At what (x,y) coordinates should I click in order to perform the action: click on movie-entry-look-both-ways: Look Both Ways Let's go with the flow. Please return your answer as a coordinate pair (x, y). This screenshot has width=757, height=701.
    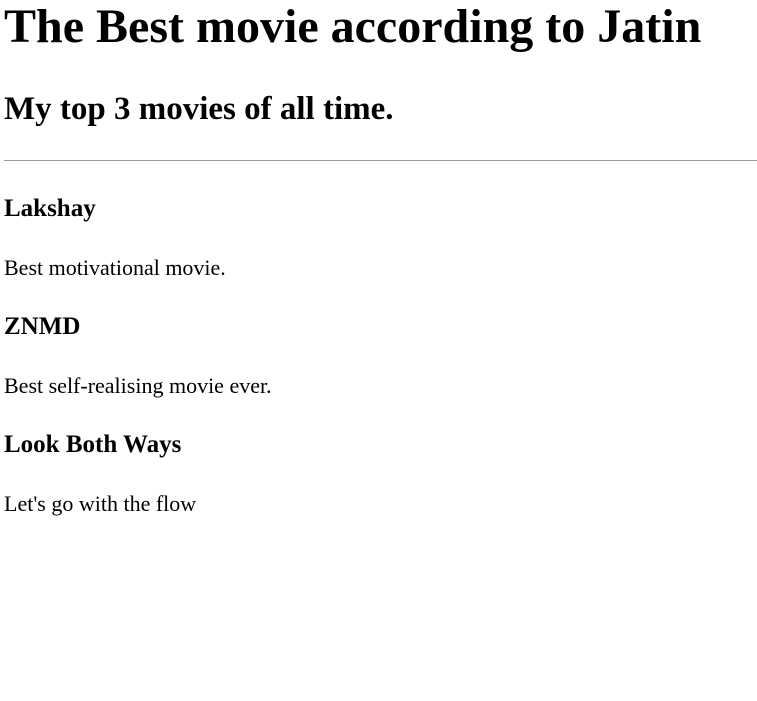
    Looking at the image, I should click on (378, 473).